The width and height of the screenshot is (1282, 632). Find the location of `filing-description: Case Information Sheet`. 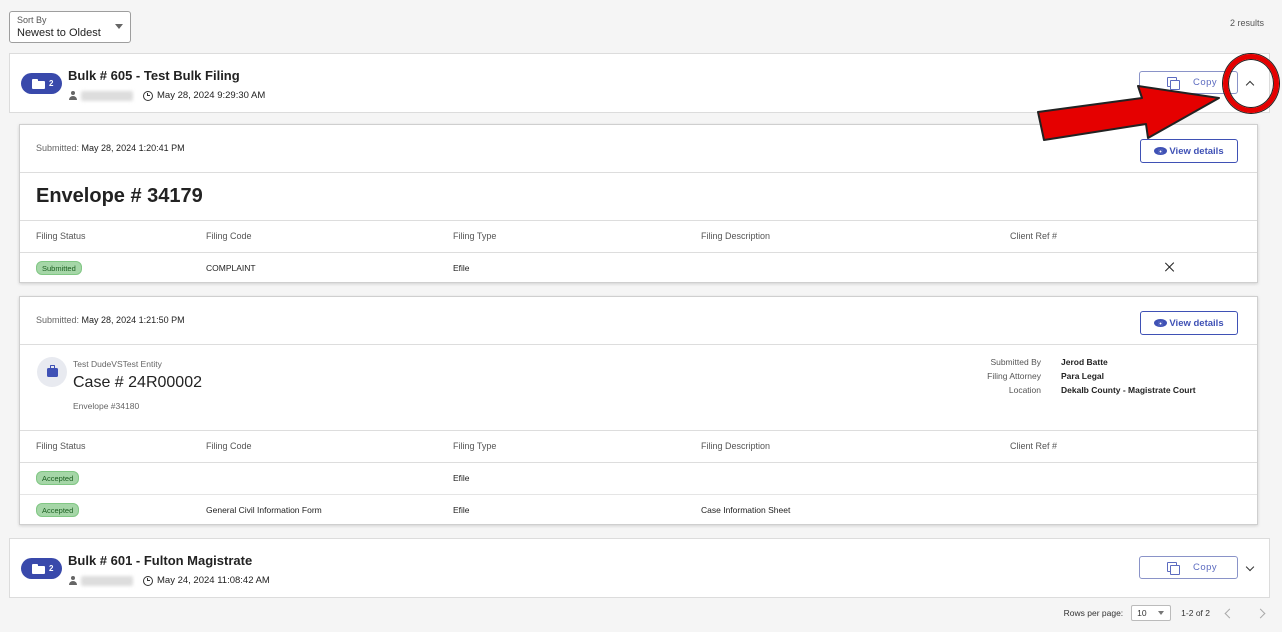

filing-description: Case Information Sheet is located at coordinates (746, 510).